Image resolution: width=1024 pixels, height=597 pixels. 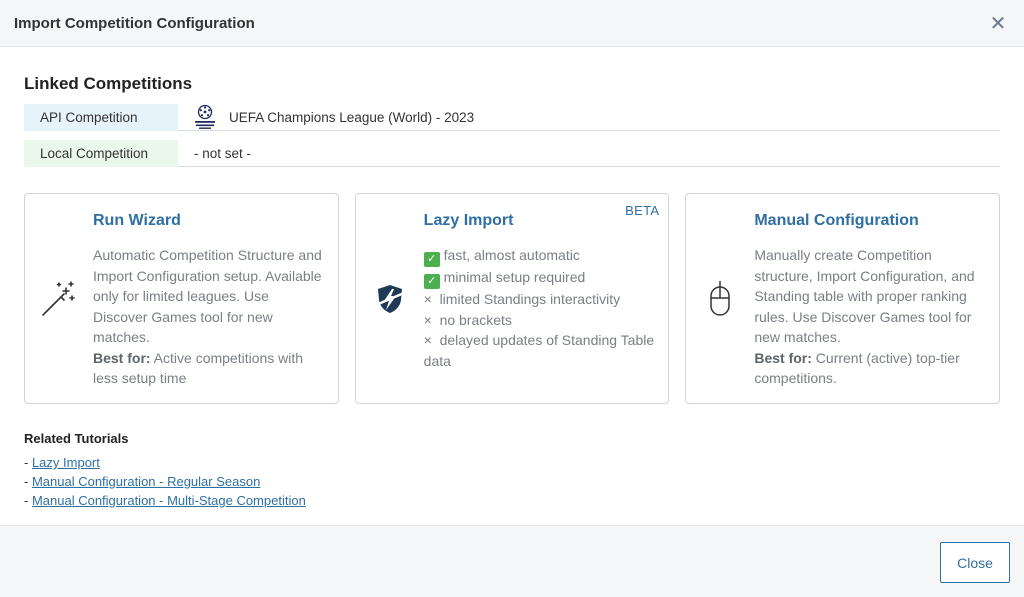 What do you see at coordinates (998, 24) in the screenshot?
I see `close-icon: ✕` at bounding box center [998, 24].